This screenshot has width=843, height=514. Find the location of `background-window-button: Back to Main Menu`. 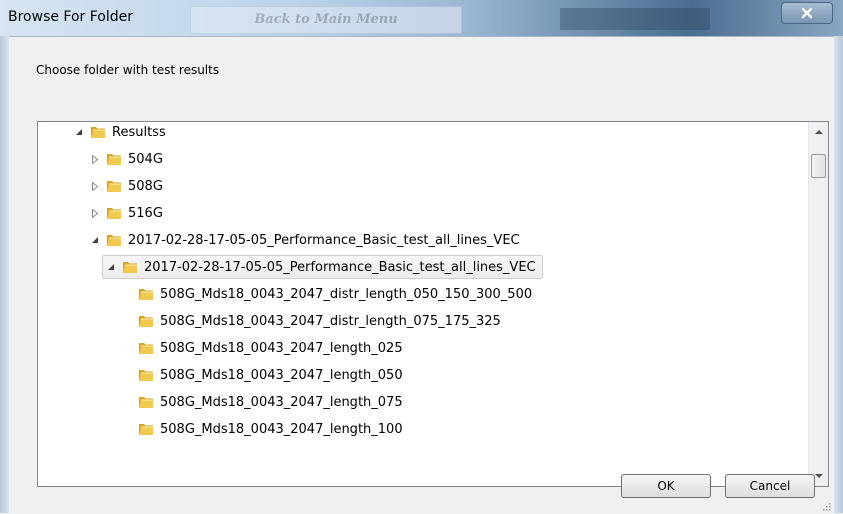

background-window-button: Back to Main Menu is located at coordinates (326, 20).